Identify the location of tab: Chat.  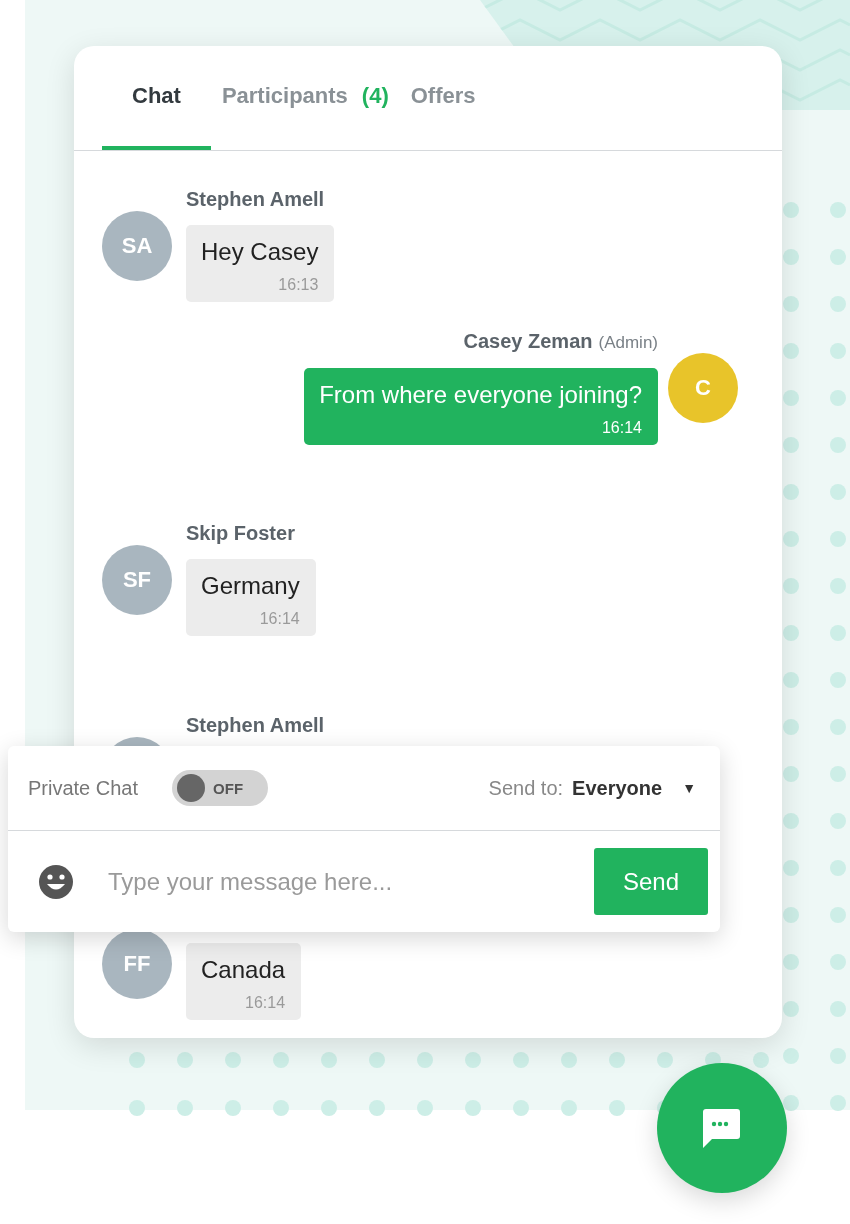
(156, 98).